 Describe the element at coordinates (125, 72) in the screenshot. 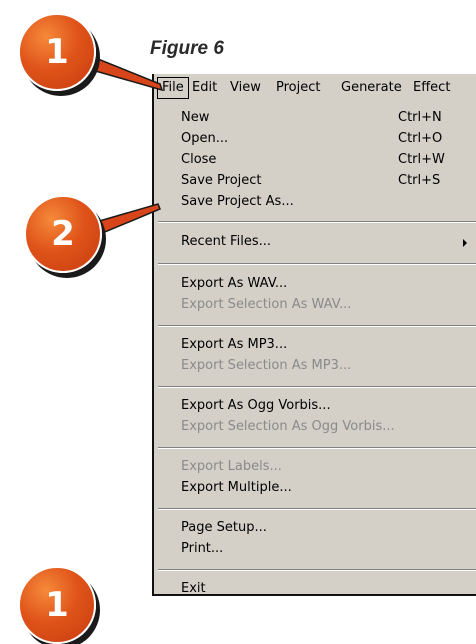

I see `callout-1-pointer` at that location.